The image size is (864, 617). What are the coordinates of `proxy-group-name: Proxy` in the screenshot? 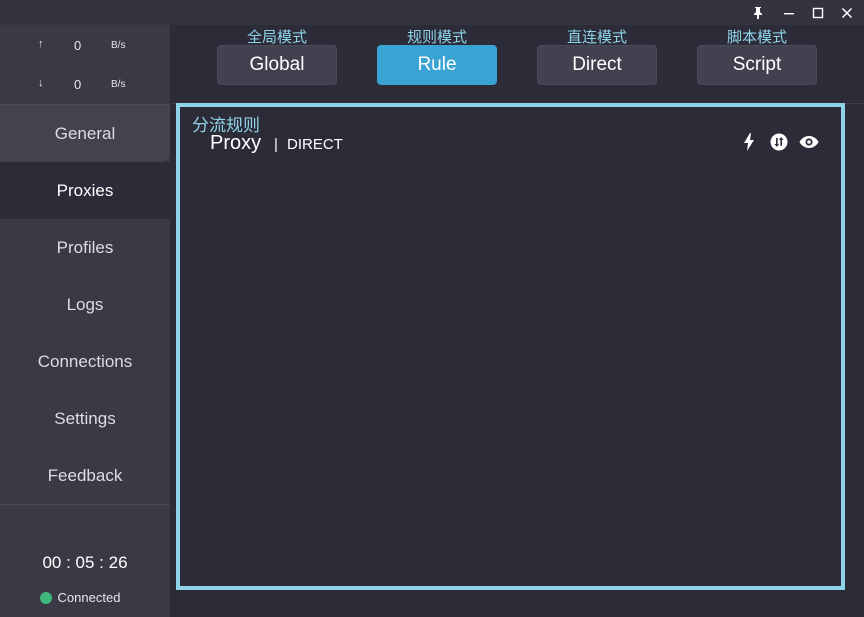 It's located at (235, 143).